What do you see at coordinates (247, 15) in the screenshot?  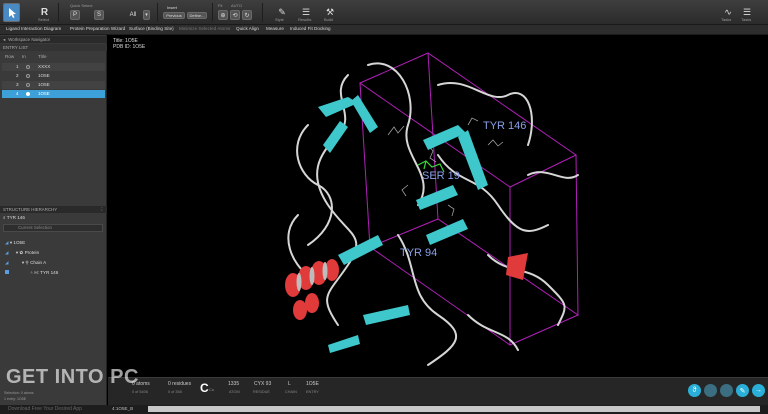 I see `rotate-button: ↻` at bounding box center [247, 15].